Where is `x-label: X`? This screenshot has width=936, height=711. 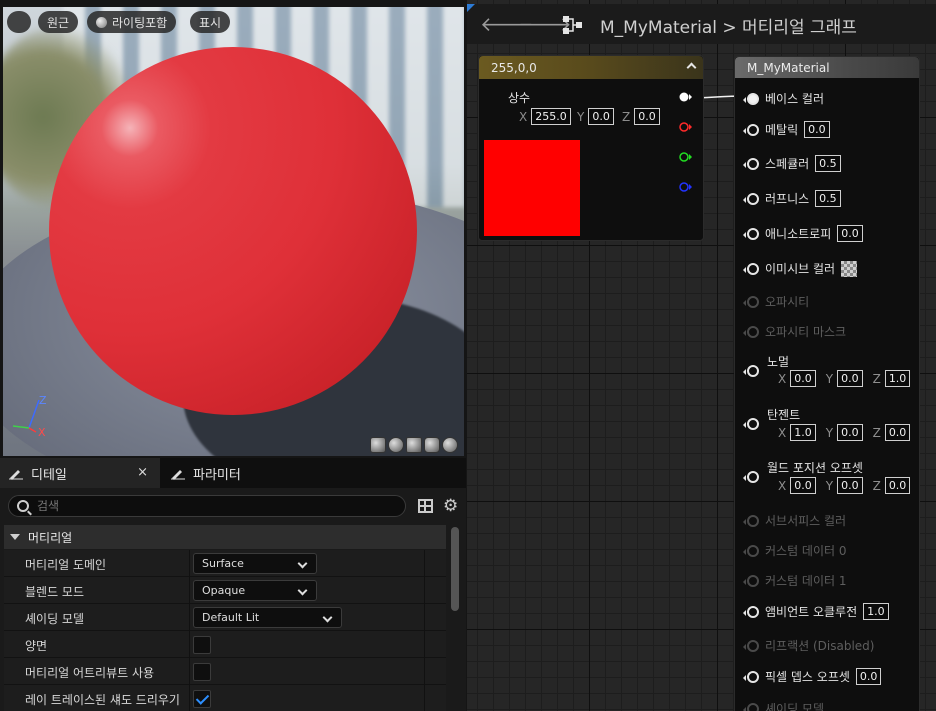 x-label: X is located at coordinates (782, 485).